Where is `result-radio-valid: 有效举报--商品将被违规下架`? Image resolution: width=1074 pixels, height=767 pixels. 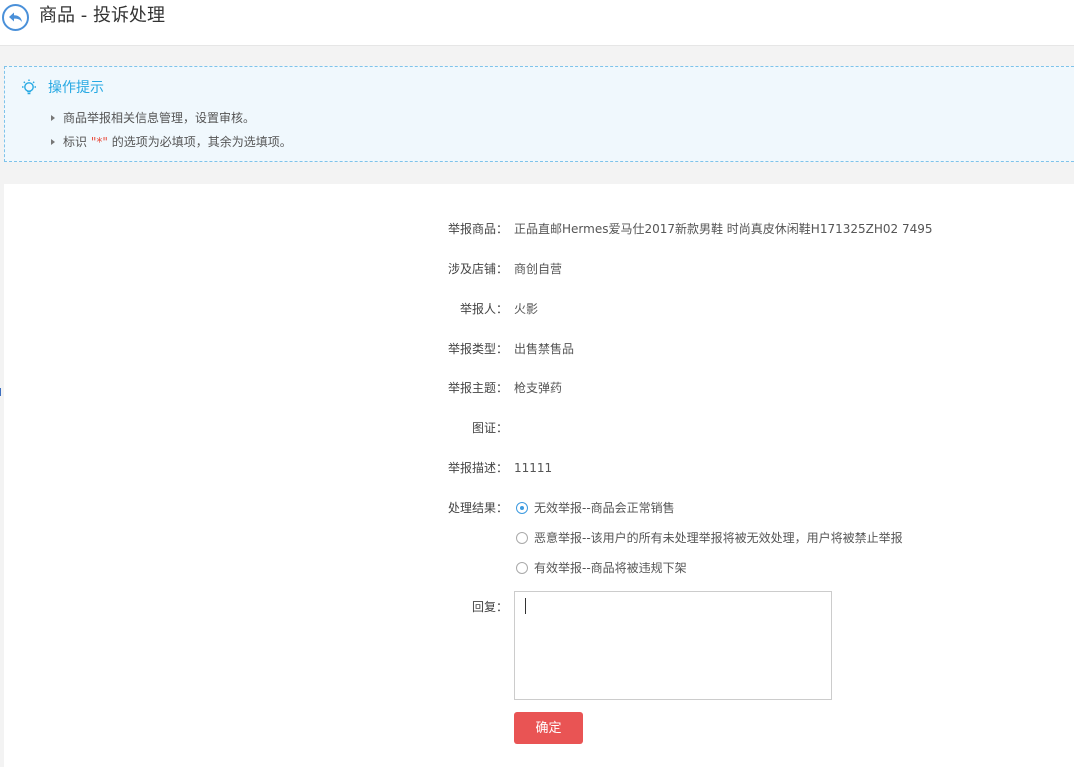 result-radio-valid: 有效举报--商品将被违规下架 is located at coordinates (601, 568).